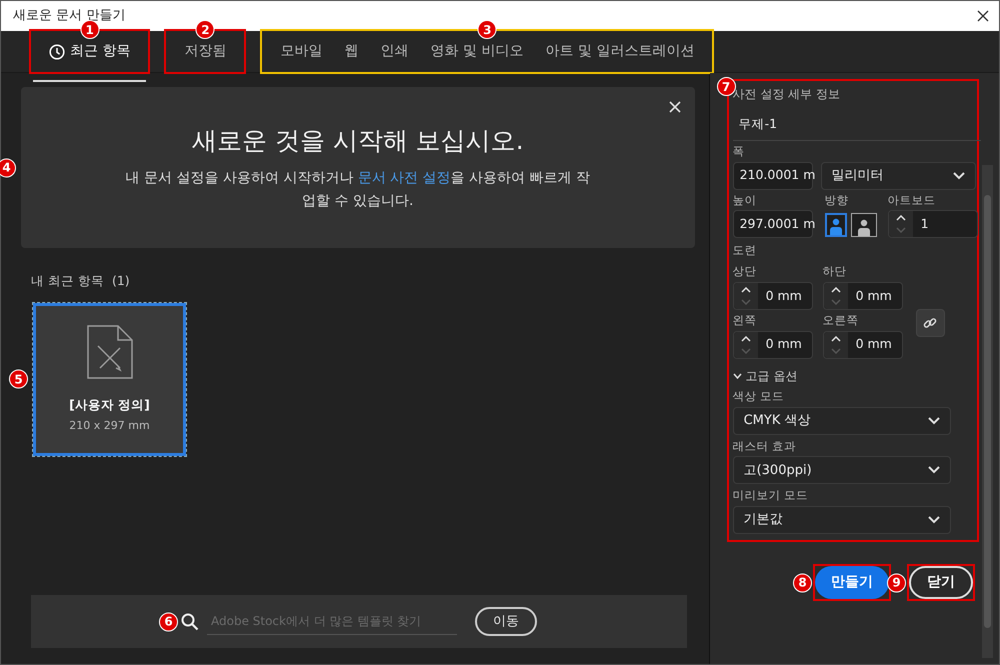 Image resolution: width=1000 pixels, height=665 pixels. Describe the element at coordinates (772, 176) in the screenshot. I see `width-field: 210.0001 m` at that location.